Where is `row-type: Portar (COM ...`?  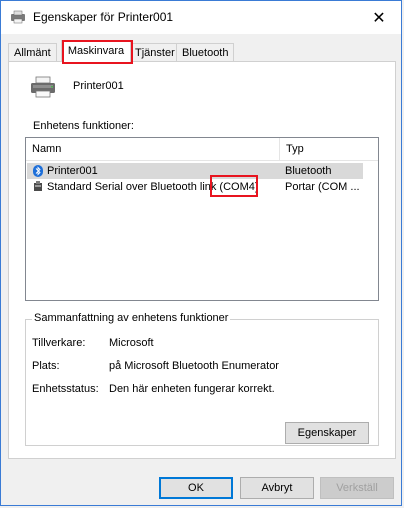 row-type: Portar (COM ... is located at coordinates (322, 187).